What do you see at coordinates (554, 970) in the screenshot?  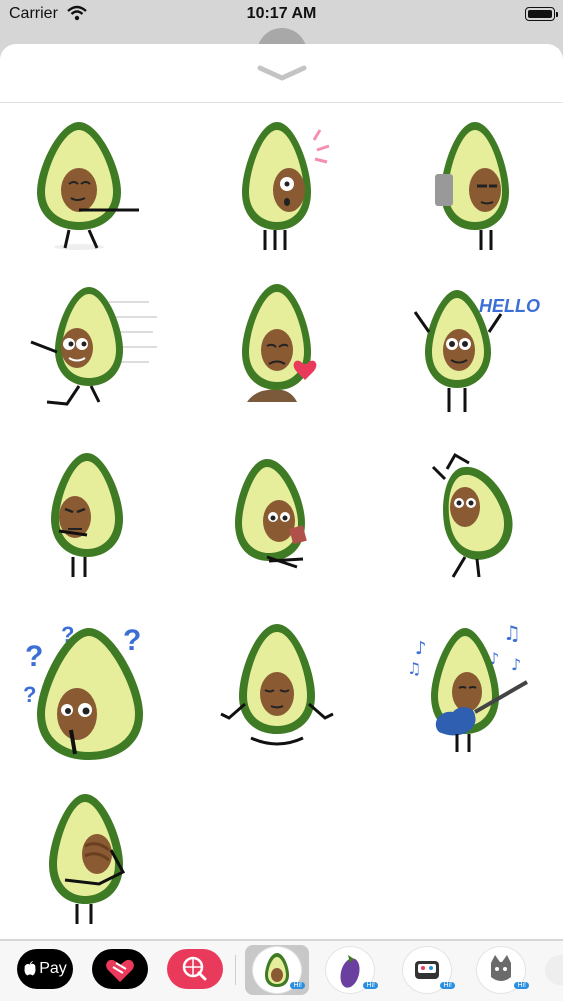 I see `more-packs-peek` at bounding box center [554, 970].